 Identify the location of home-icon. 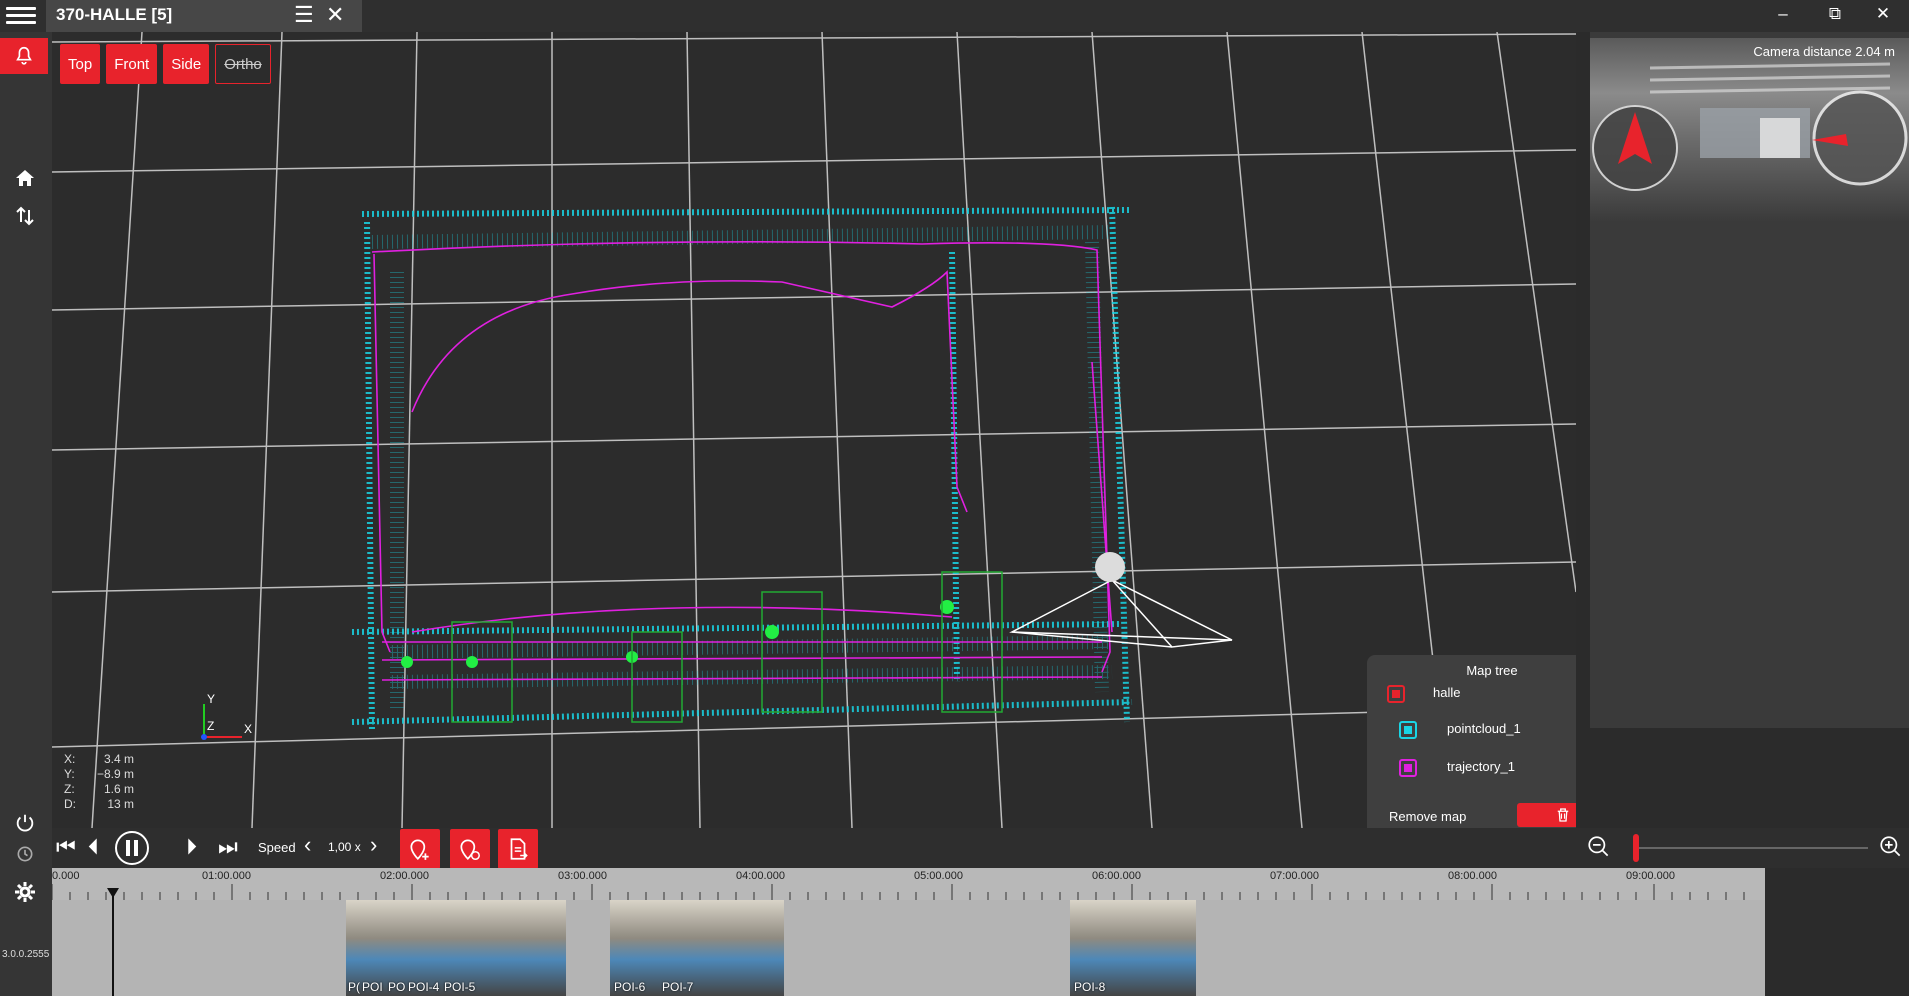
(25, 181).